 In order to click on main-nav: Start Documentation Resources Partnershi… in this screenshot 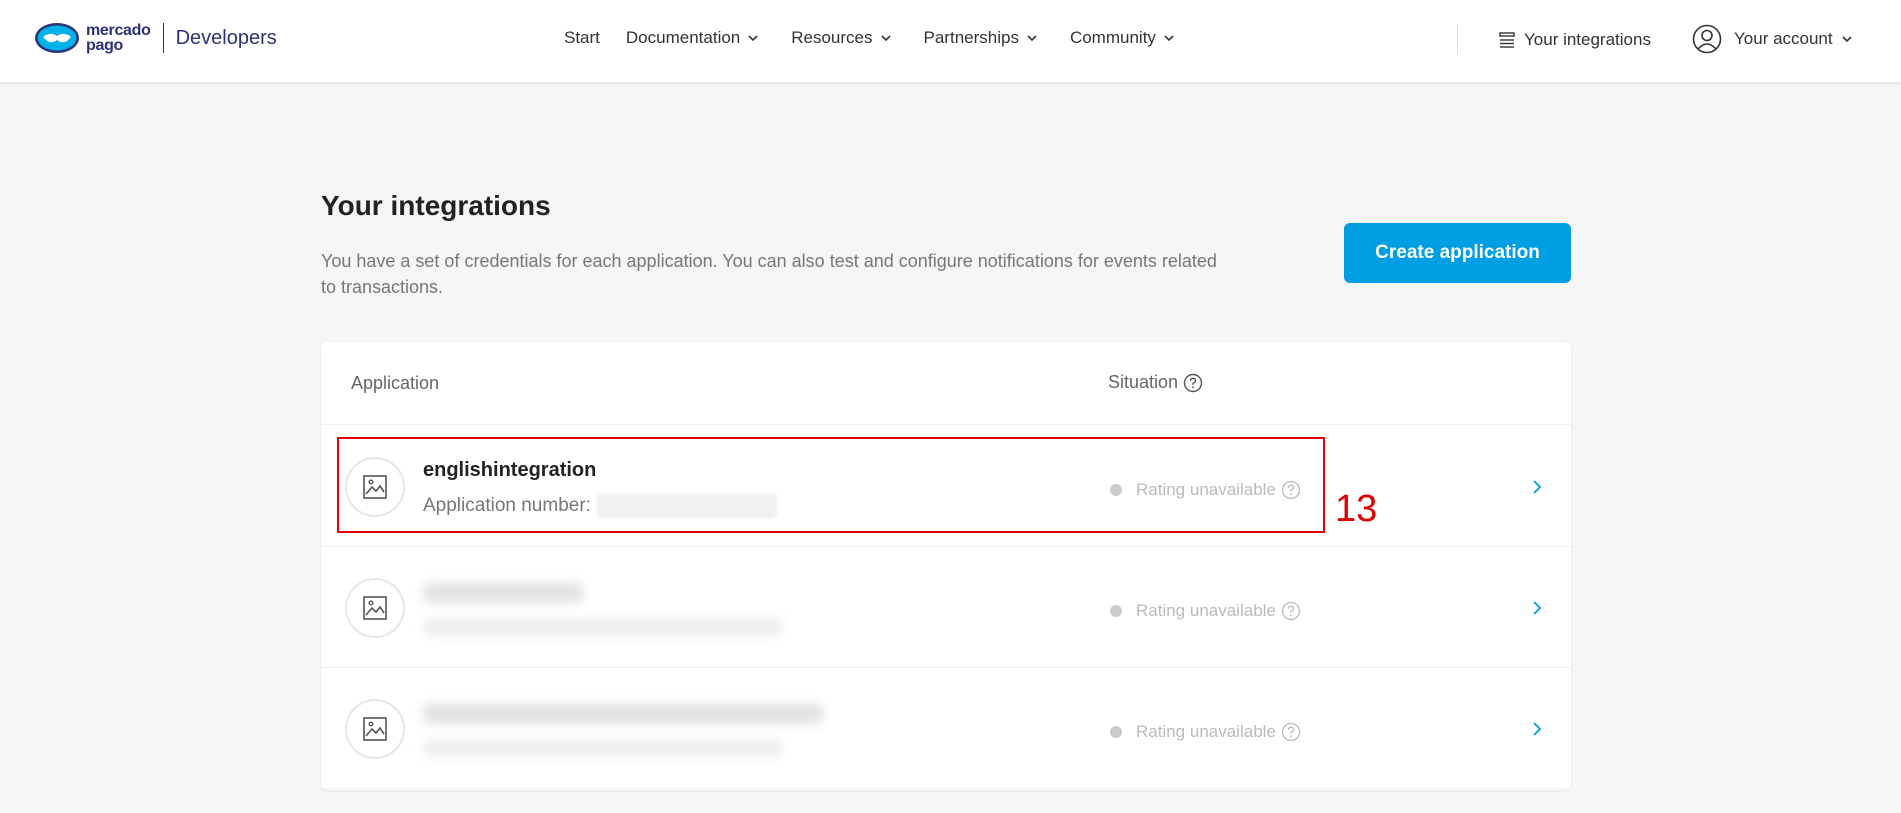, I will do `click(885, 38)`.